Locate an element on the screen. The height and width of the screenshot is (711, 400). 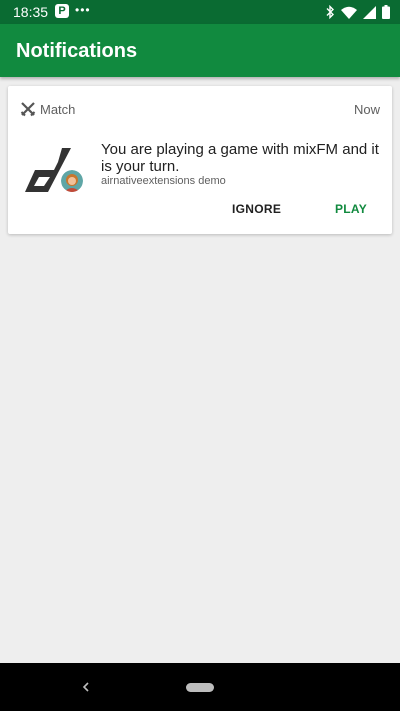
status-bar: 18:35 P ••• is located at coordinates (200, 12).